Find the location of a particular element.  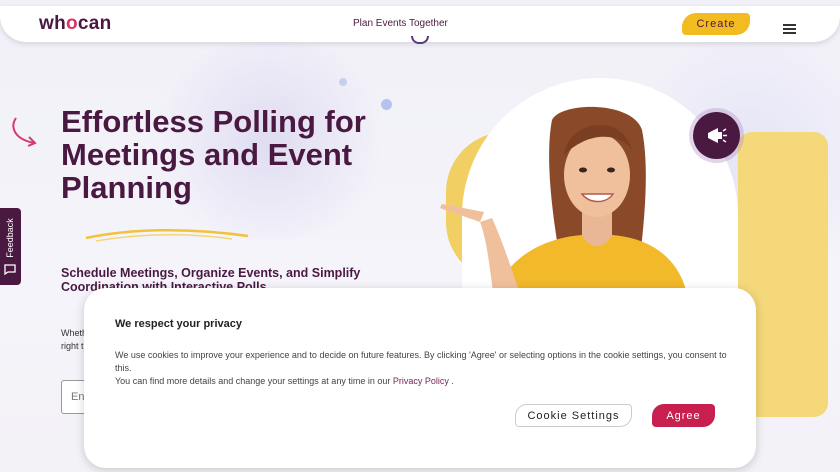

cookie-settings-button: Cookie Settings is located at coordinates (573, 415).